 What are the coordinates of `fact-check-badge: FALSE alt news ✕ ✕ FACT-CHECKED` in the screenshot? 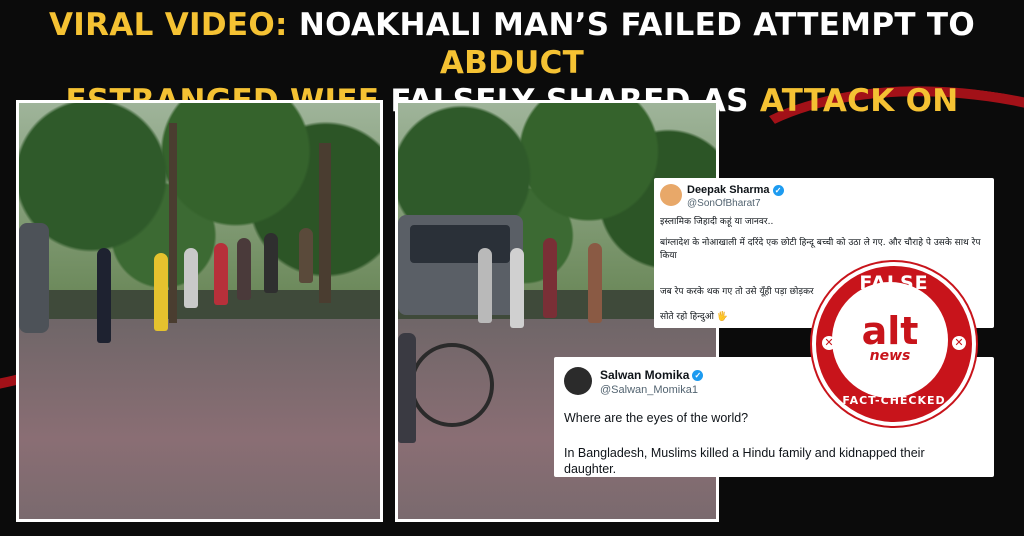 It's located at (894, 344).